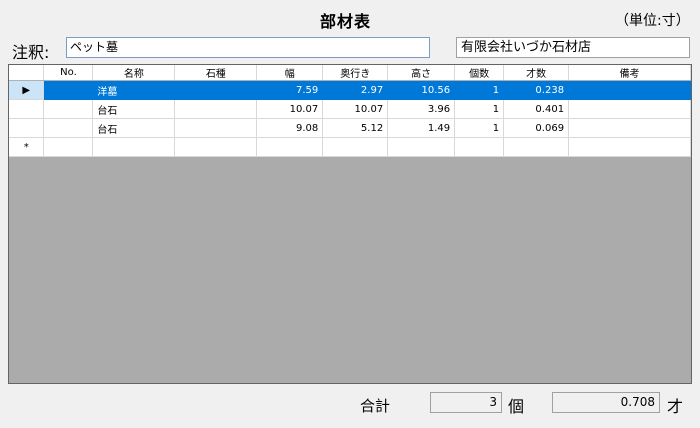 Image resolution: width=700 pixels, height=428 pixels. I want to click on row-header-corner, so click(27, 73).